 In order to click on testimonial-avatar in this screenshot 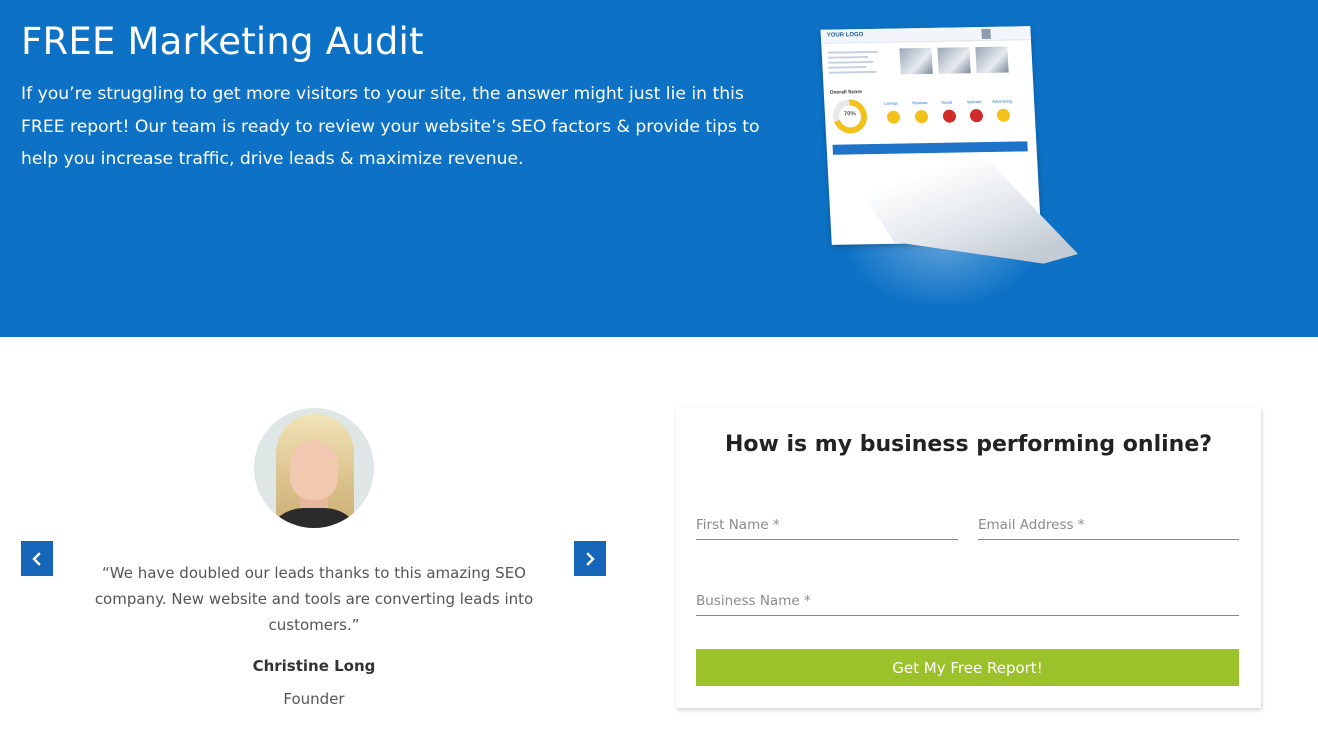, I will do `click(314, 468)`.